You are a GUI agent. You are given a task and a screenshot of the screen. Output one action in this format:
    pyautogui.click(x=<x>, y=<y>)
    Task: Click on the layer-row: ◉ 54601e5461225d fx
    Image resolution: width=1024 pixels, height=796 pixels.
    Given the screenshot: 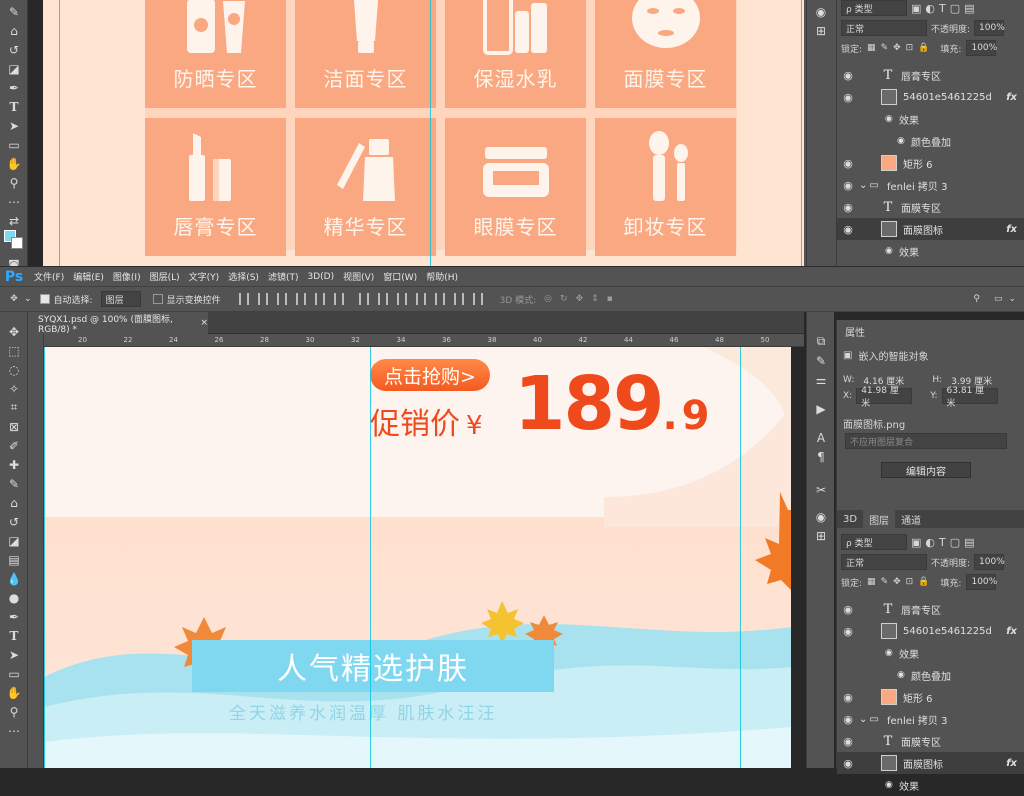 What is the action you would take?
    pyautogui.click(x=930, y=631)
    